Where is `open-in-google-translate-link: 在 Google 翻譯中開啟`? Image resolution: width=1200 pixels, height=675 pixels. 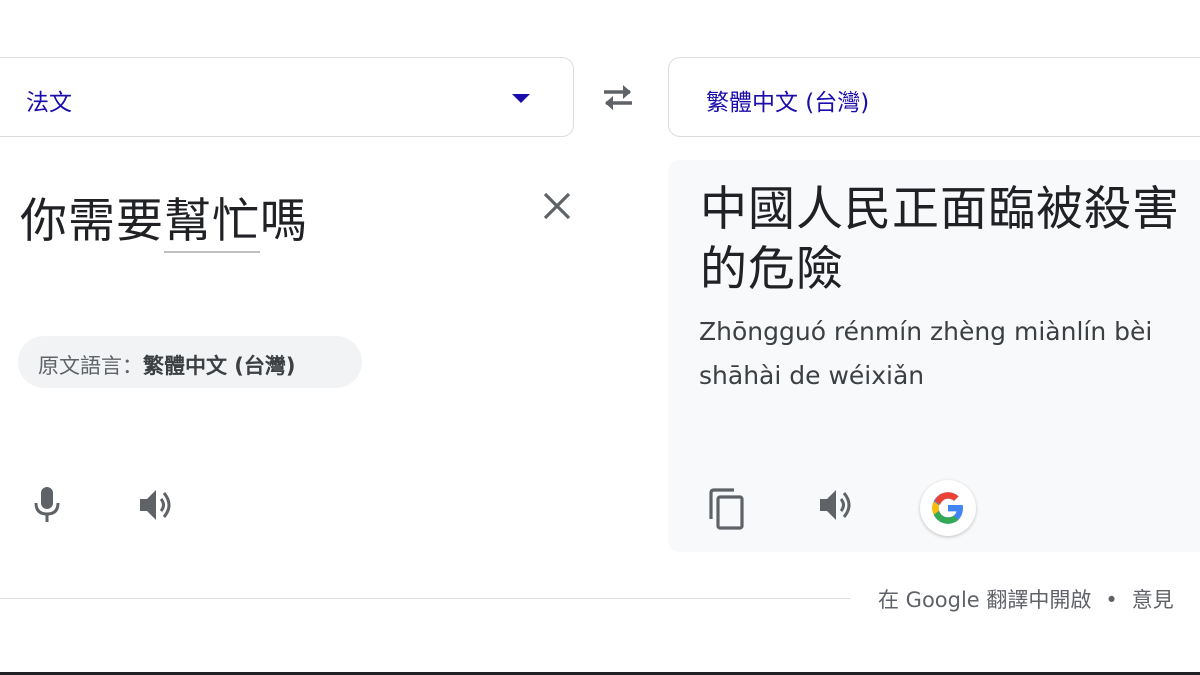 open-in-google-translate-link: 在 Google 翻譯中開啟 is located at coordinates (984, 600).